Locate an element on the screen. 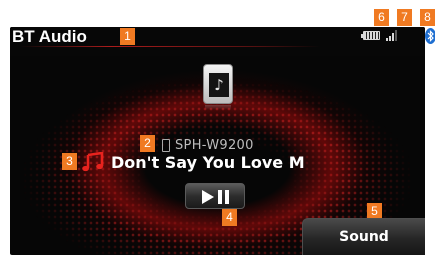 This screenshot has width=435, height=257. phone-body: ♪ is located at coordinates (218, 84).